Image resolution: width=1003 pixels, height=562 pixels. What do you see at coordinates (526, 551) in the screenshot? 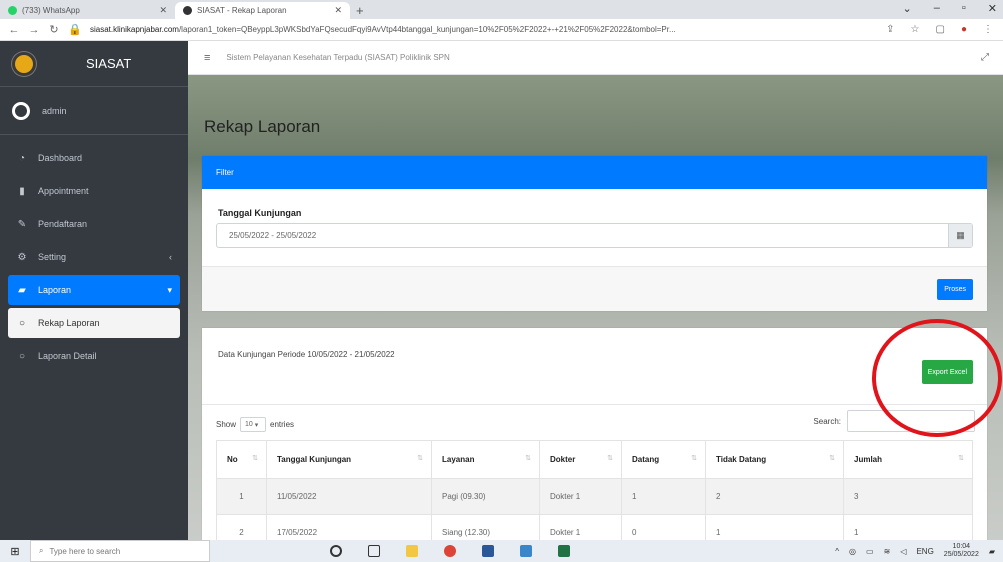
I see `photos-icon` at bounding box center [526, 551].